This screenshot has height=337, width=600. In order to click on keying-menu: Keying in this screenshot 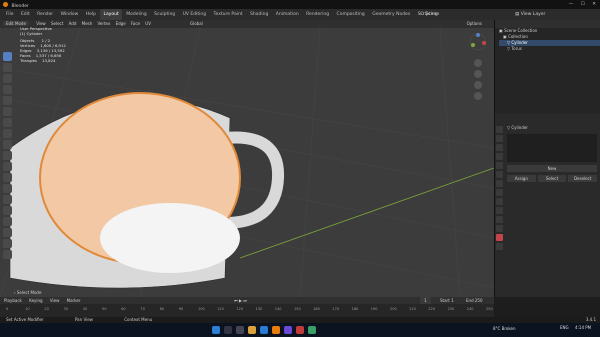, I will do `click(35, 300)`.